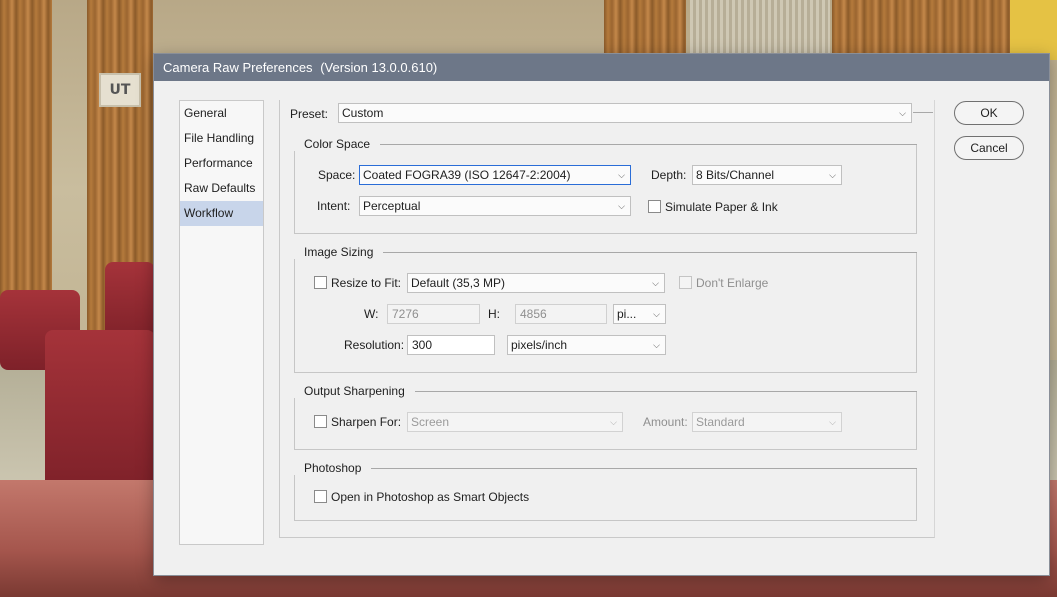 This screenshot has height=597, width=1057. Describe the element at coordinates (337, 144) in the screenshot. I see `color-space-title: Color Space` at that location.